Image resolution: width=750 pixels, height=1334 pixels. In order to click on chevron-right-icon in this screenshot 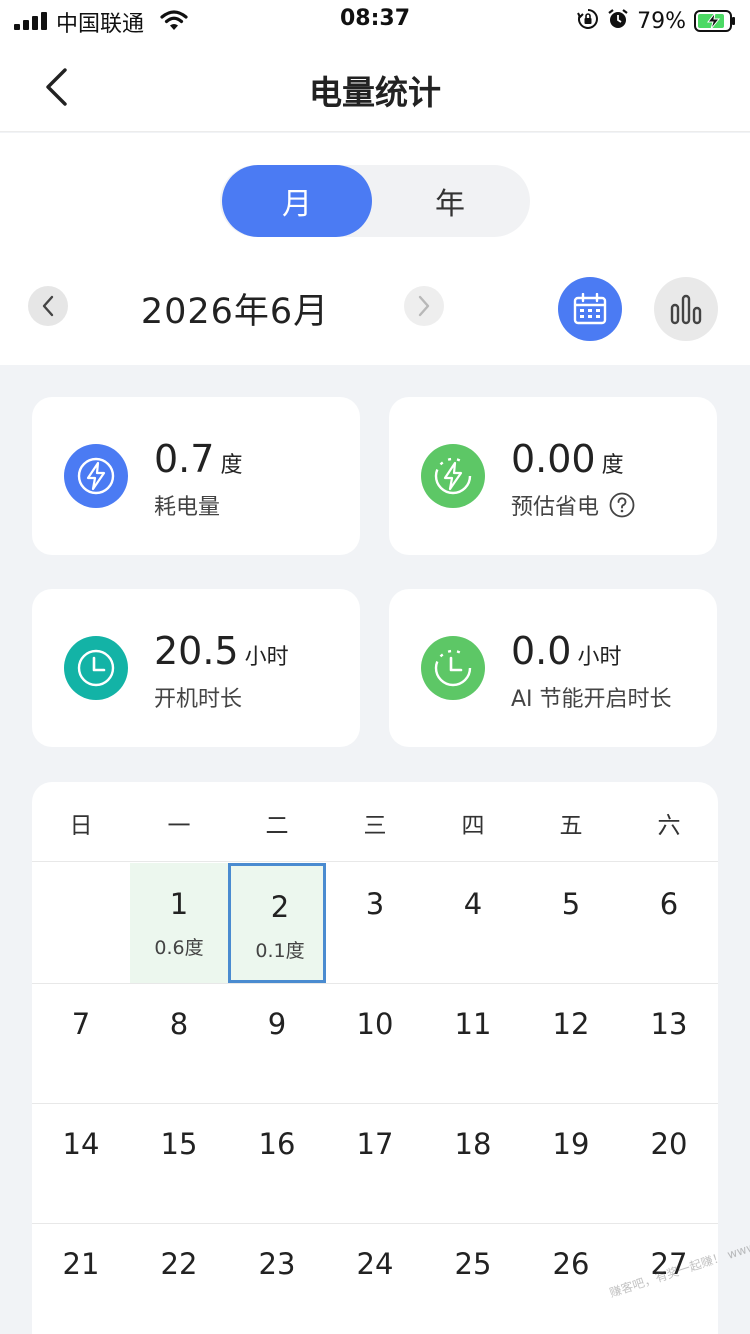, I will do `click(424, 306)`.